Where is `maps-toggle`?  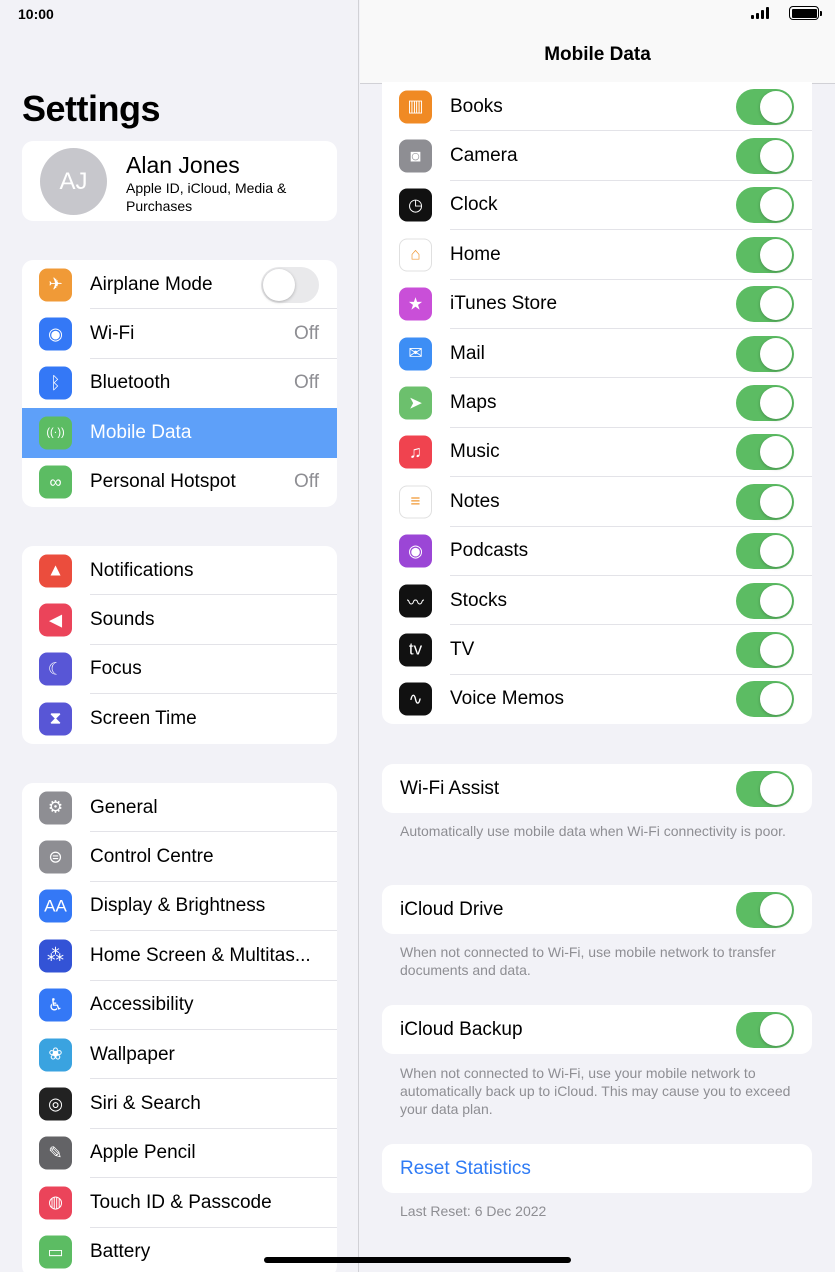
maps-toggle is located at coordinates (765, 403).